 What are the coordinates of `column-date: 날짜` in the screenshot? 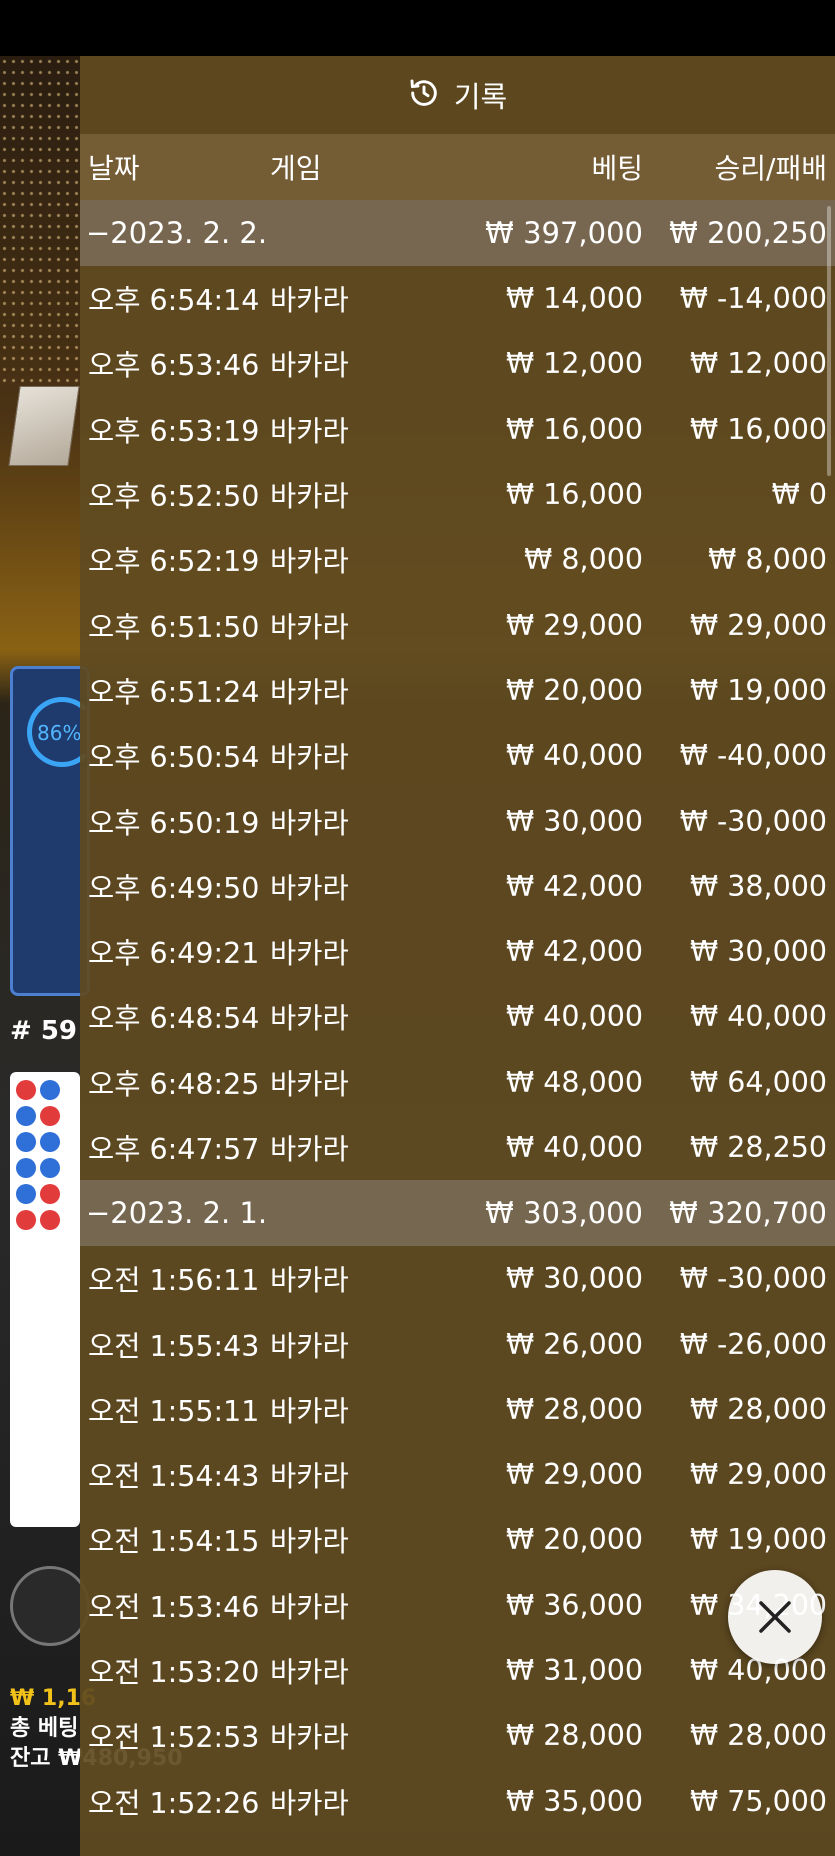 It's located at (114, 168).